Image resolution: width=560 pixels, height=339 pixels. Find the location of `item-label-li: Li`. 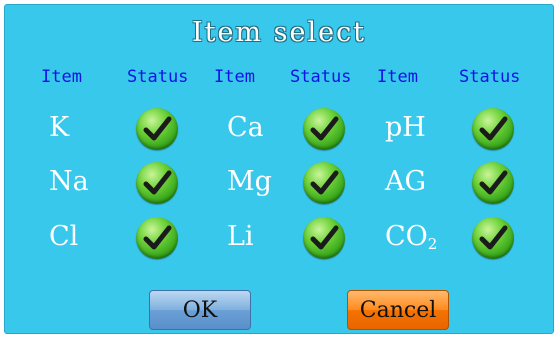

item-label-li: Li is located at coordinates (240, 236).